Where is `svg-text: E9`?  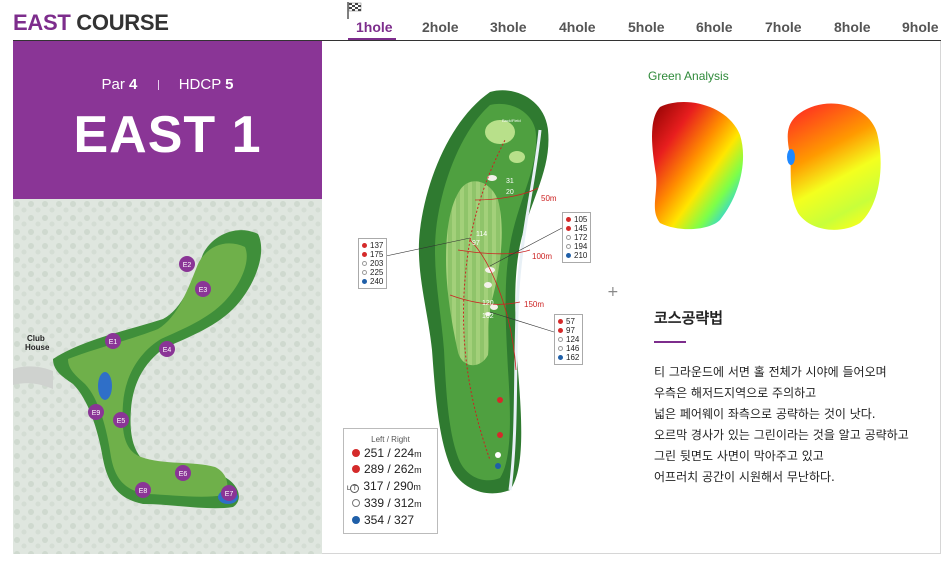 svg-text: E9 is located at coordinates (96, 413).